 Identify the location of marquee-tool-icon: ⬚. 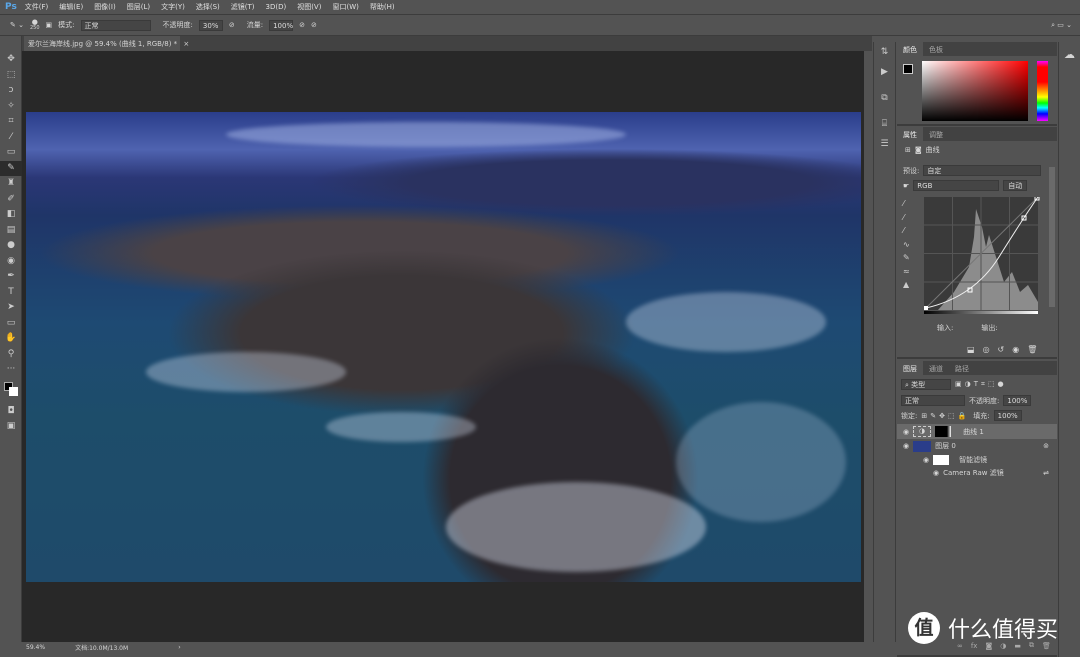
(11, 76).